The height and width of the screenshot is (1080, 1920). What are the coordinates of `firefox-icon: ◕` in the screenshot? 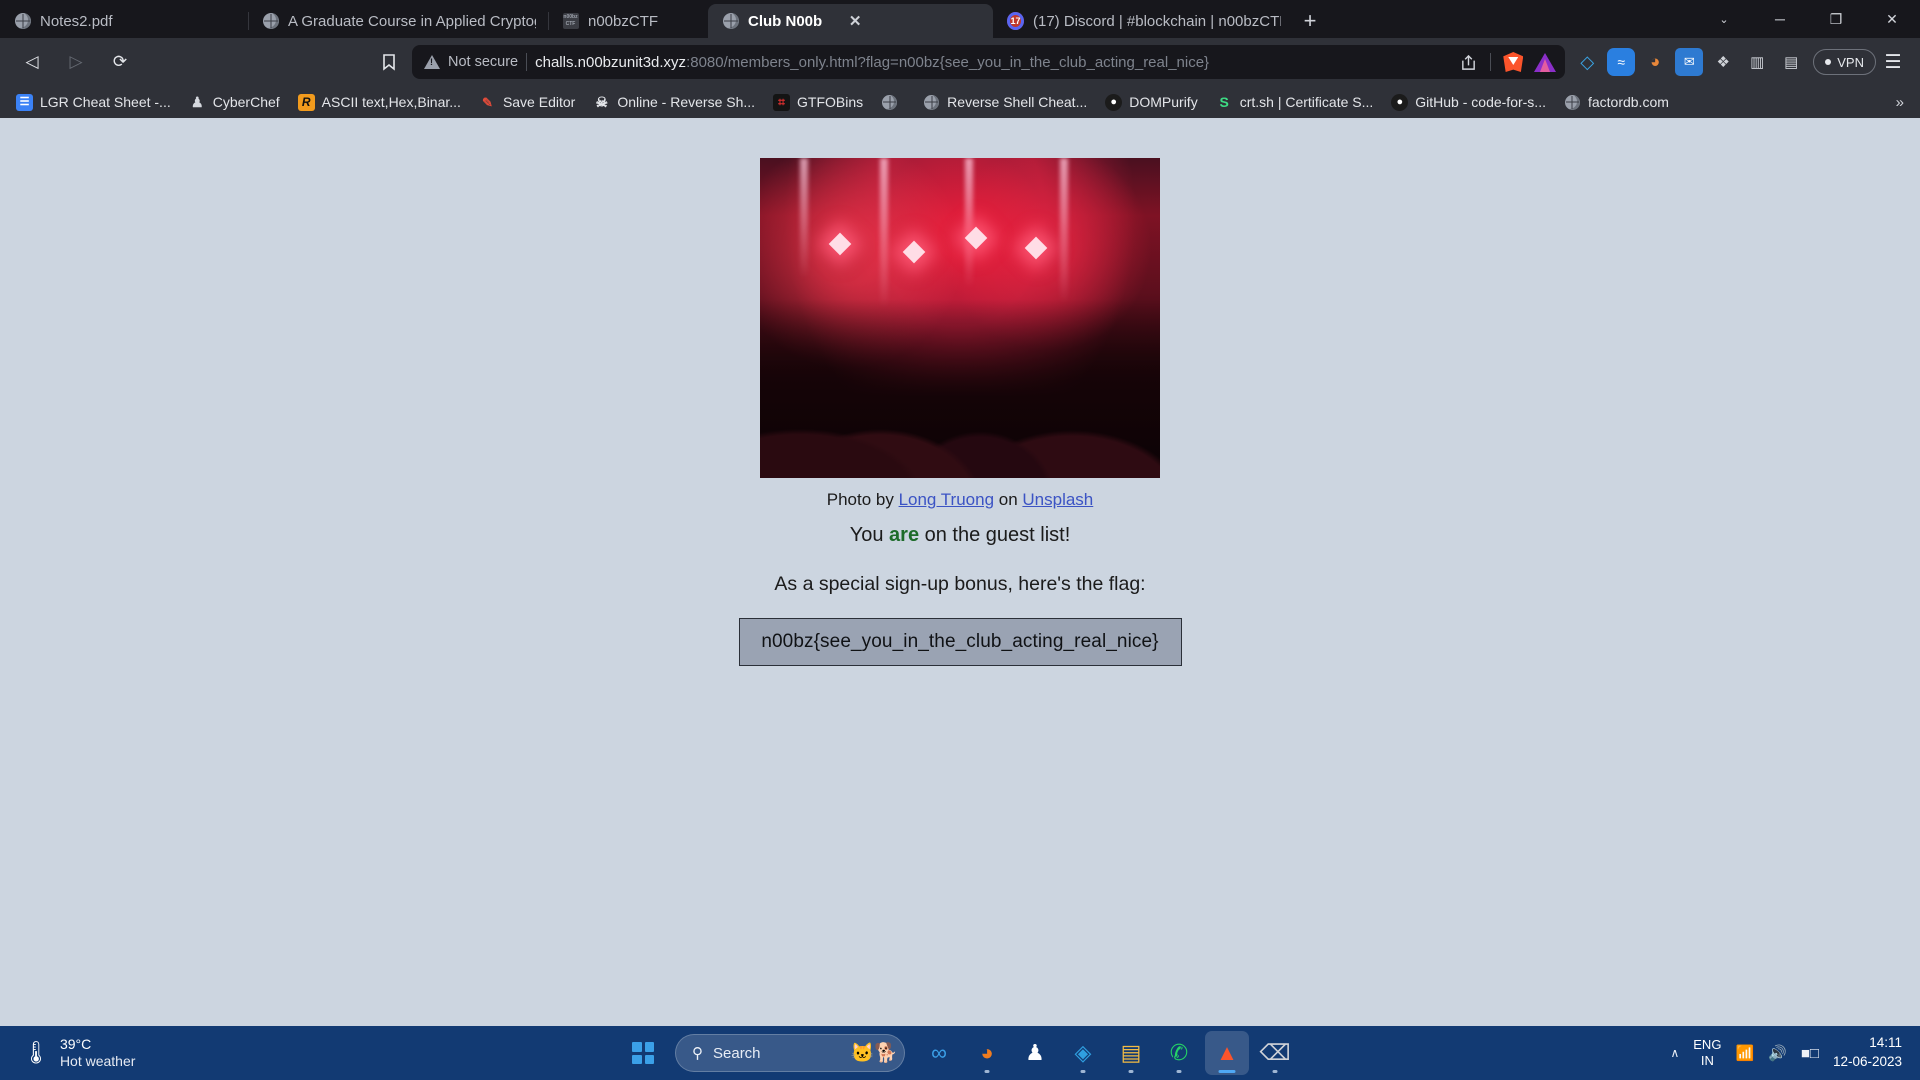 It's located at (987, 1053).